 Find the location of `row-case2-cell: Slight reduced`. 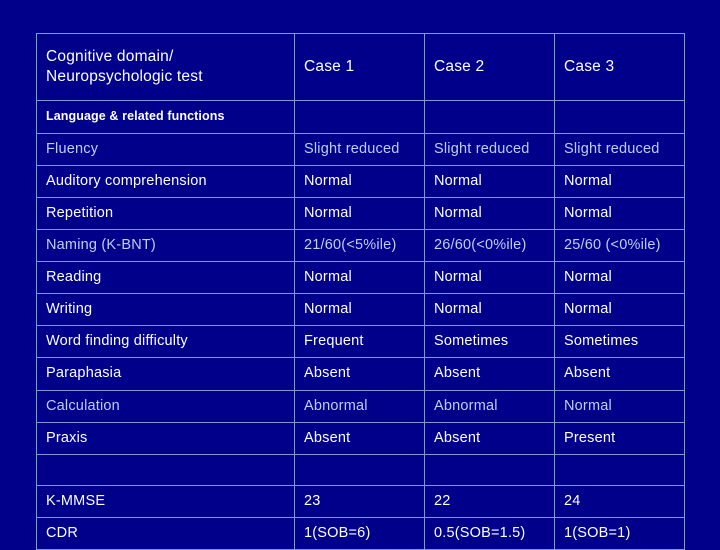

row-case2-cell: Slight reduced is located at coordinates (489, 149).